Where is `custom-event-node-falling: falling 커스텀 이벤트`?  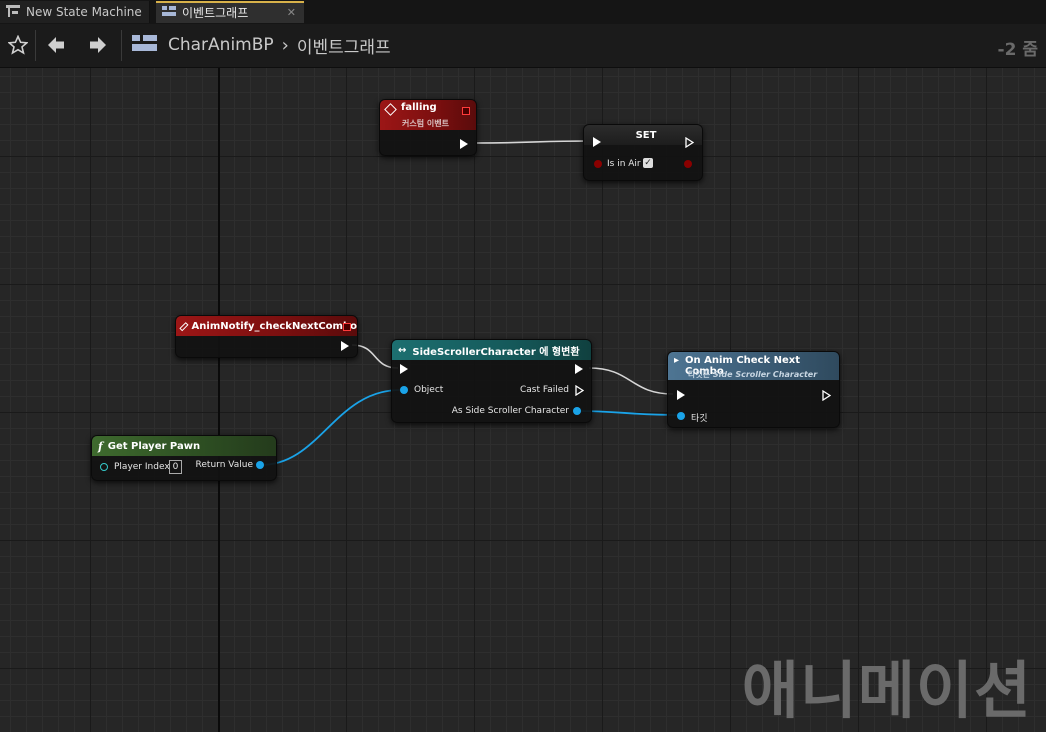 custom-event-node-falling: falling 커스텀 이벤트 is located at coordinates (428, 127).